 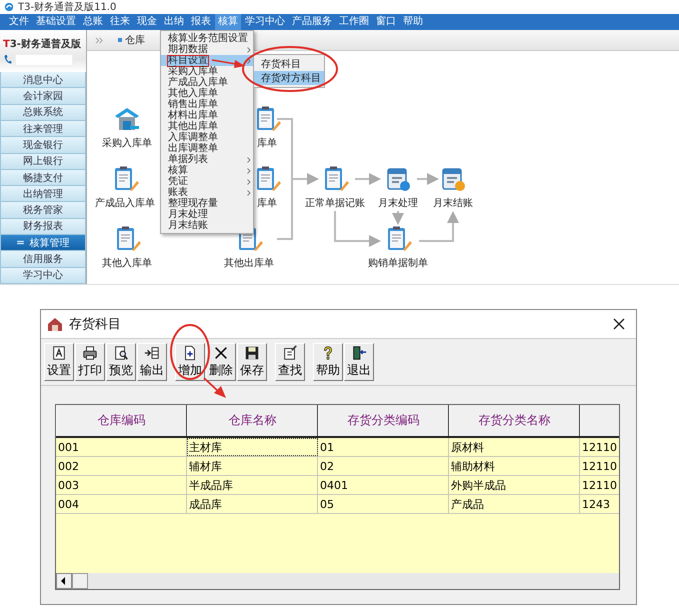 I want to click on sidebar-item: 税务管家, so click(x=43, y=210).